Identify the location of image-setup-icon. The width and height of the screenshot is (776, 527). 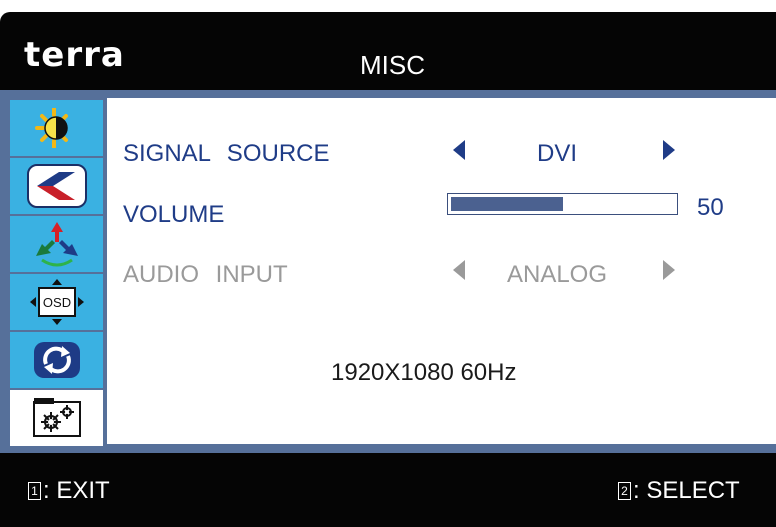
(56, 186).